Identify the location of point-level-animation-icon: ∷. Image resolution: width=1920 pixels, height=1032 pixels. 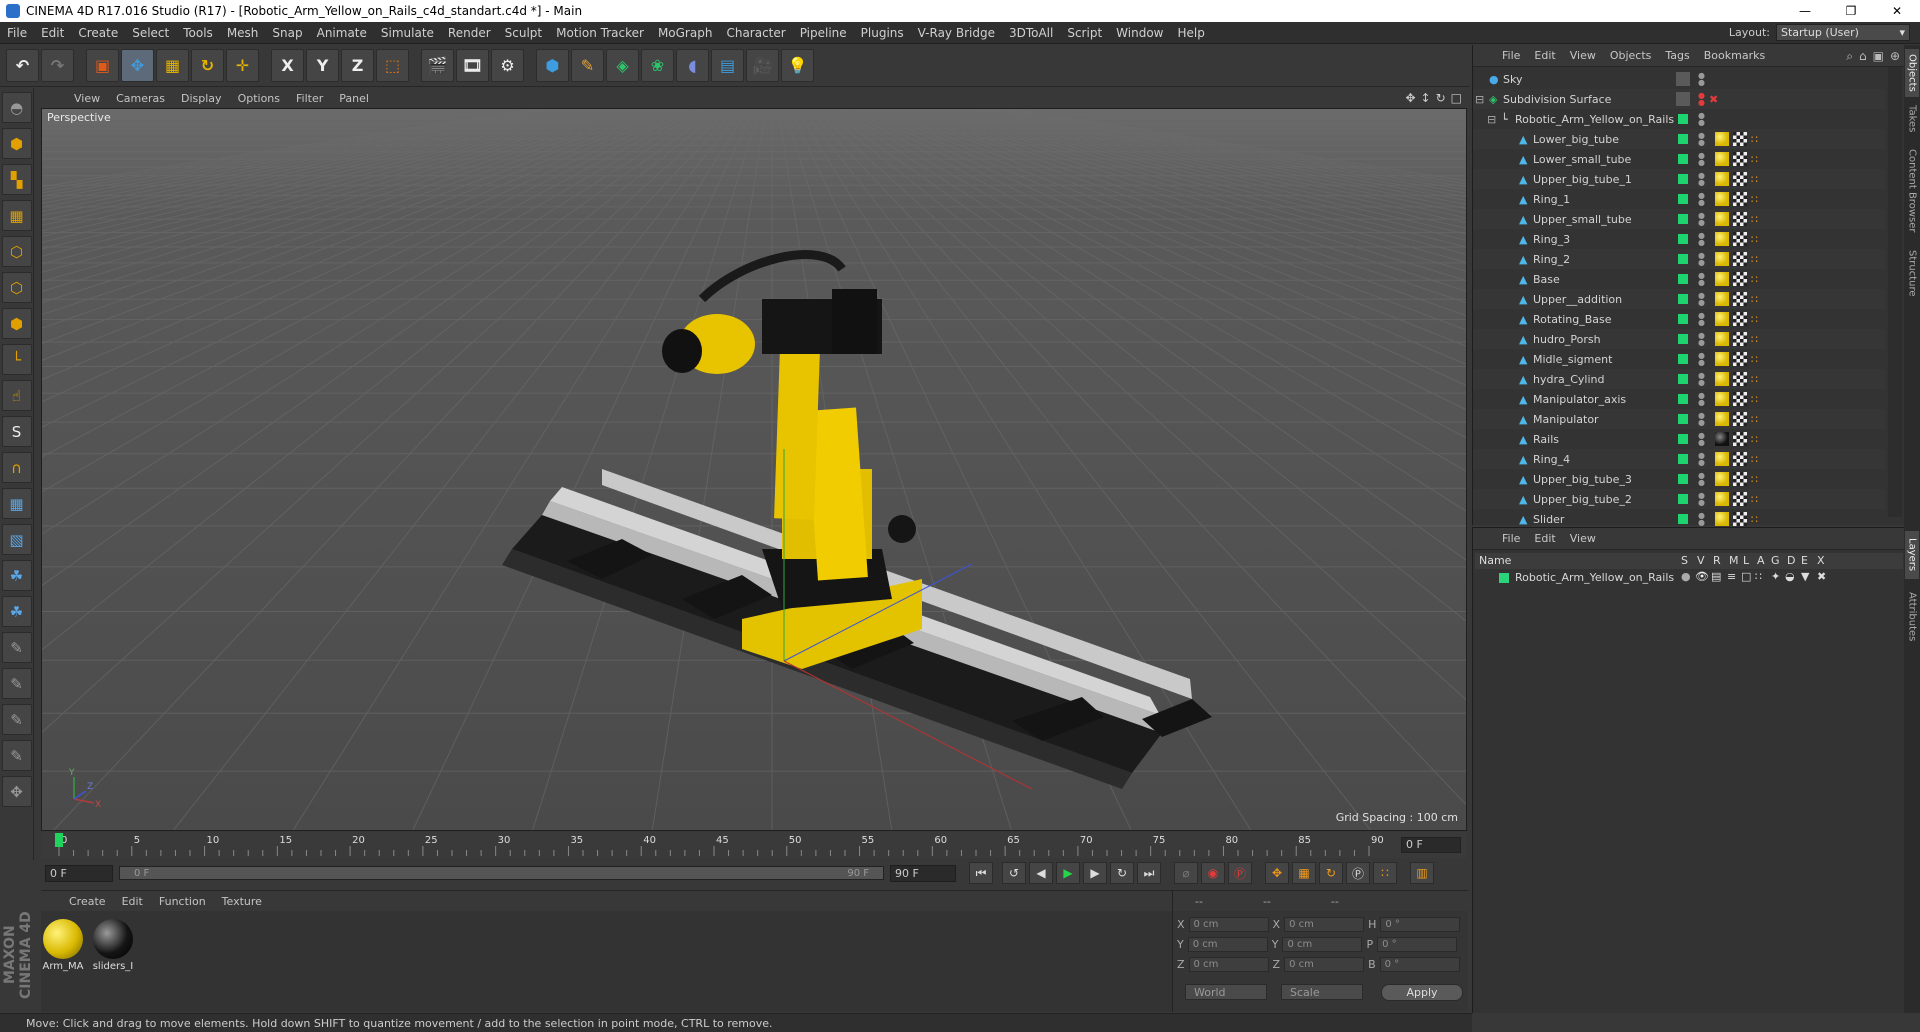
(1385, 873).